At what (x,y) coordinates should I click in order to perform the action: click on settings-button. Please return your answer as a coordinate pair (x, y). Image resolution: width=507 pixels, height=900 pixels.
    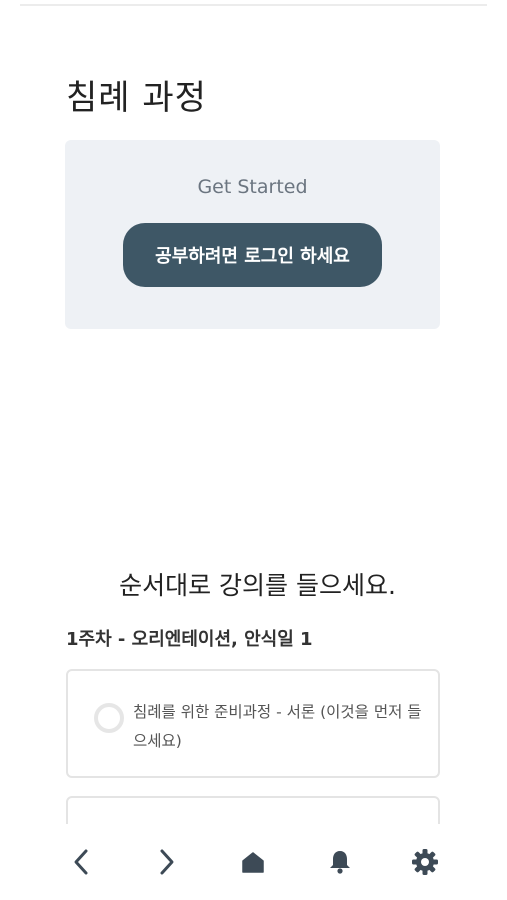
    Looking at the image, I should click on (425, 862).